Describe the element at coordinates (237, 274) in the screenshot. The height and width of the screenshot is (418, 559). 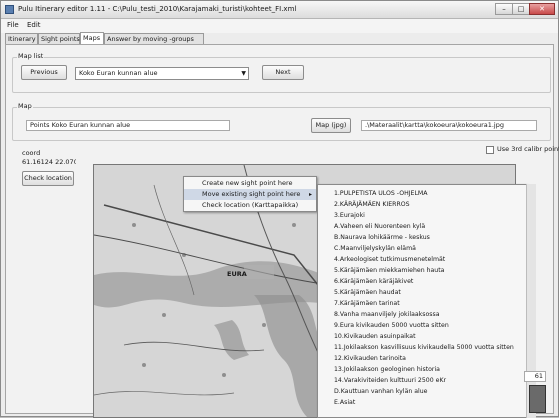
I see `map-label-eura: EURA` at that location.